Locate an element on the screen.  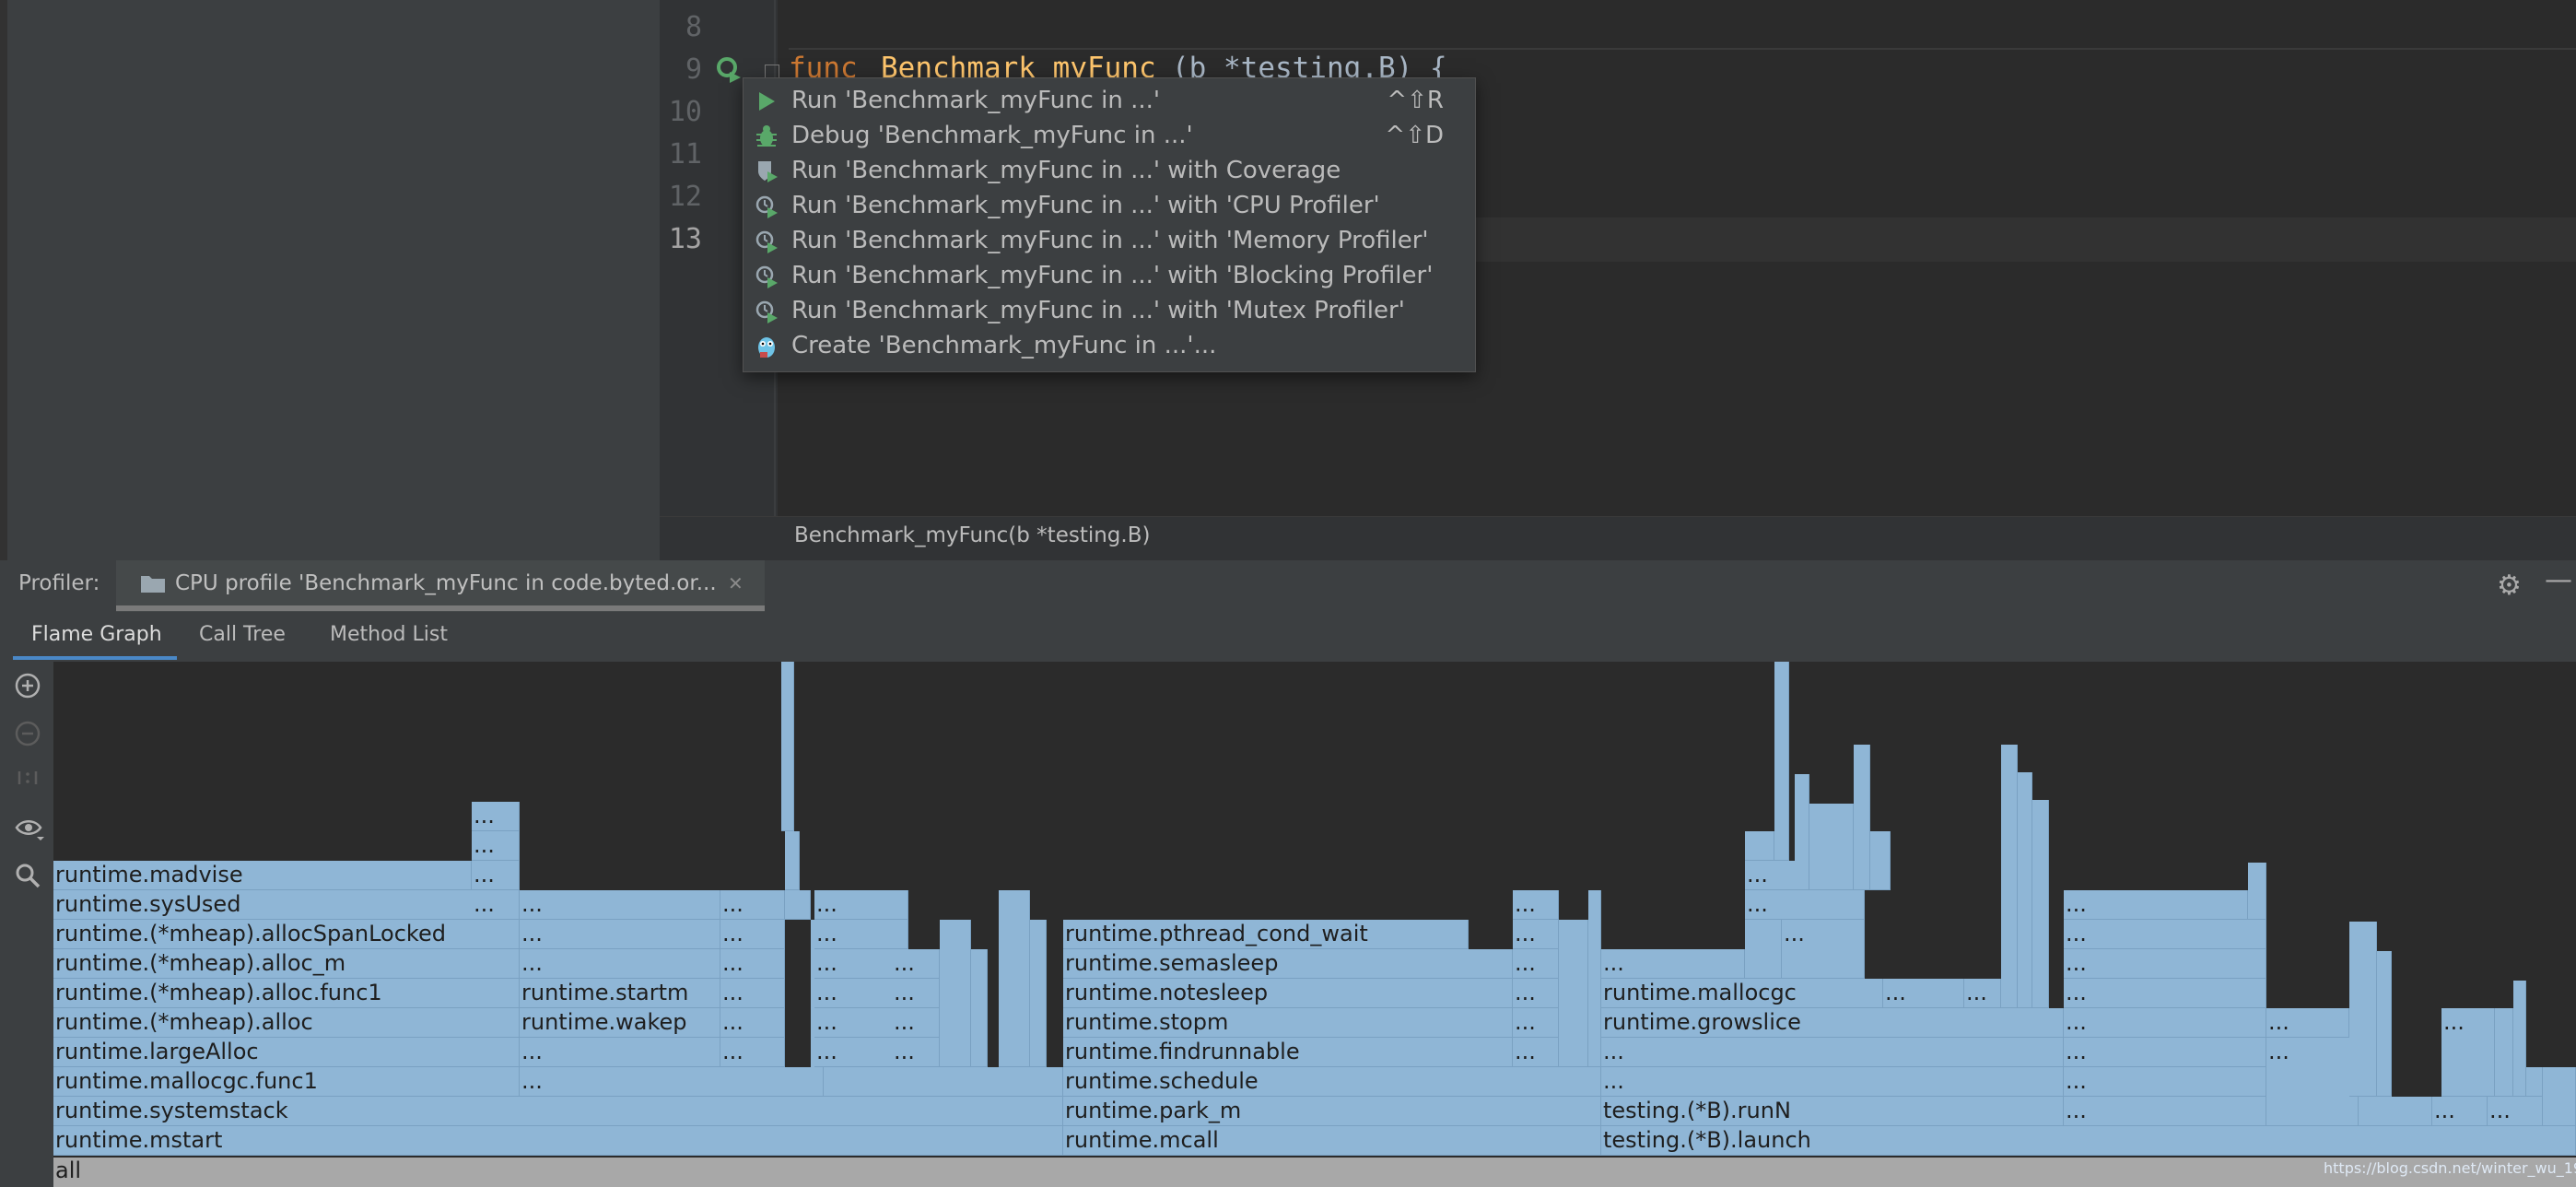
menu-item-run: Run 'Benchmark_myFunc in ...' ^⇧R is located at coordinates (1109, 101).